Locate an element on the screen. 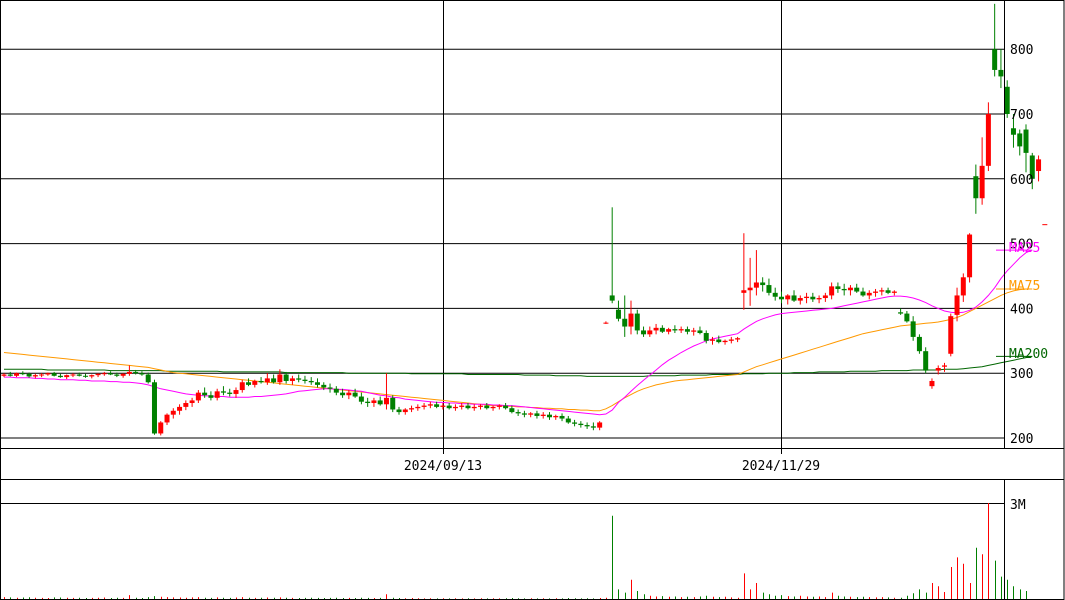  legend-ma25: MA25 is located at coordinates (1024, 248).